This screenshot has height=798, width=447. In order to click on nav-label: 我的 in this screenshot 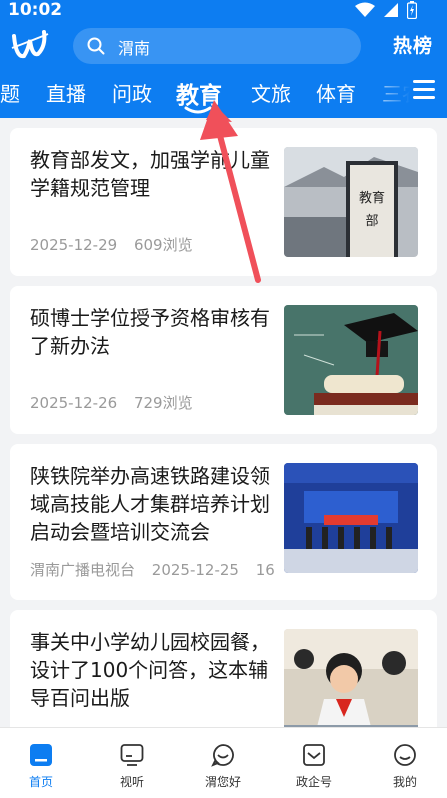, I will do `click(404, 782)`.